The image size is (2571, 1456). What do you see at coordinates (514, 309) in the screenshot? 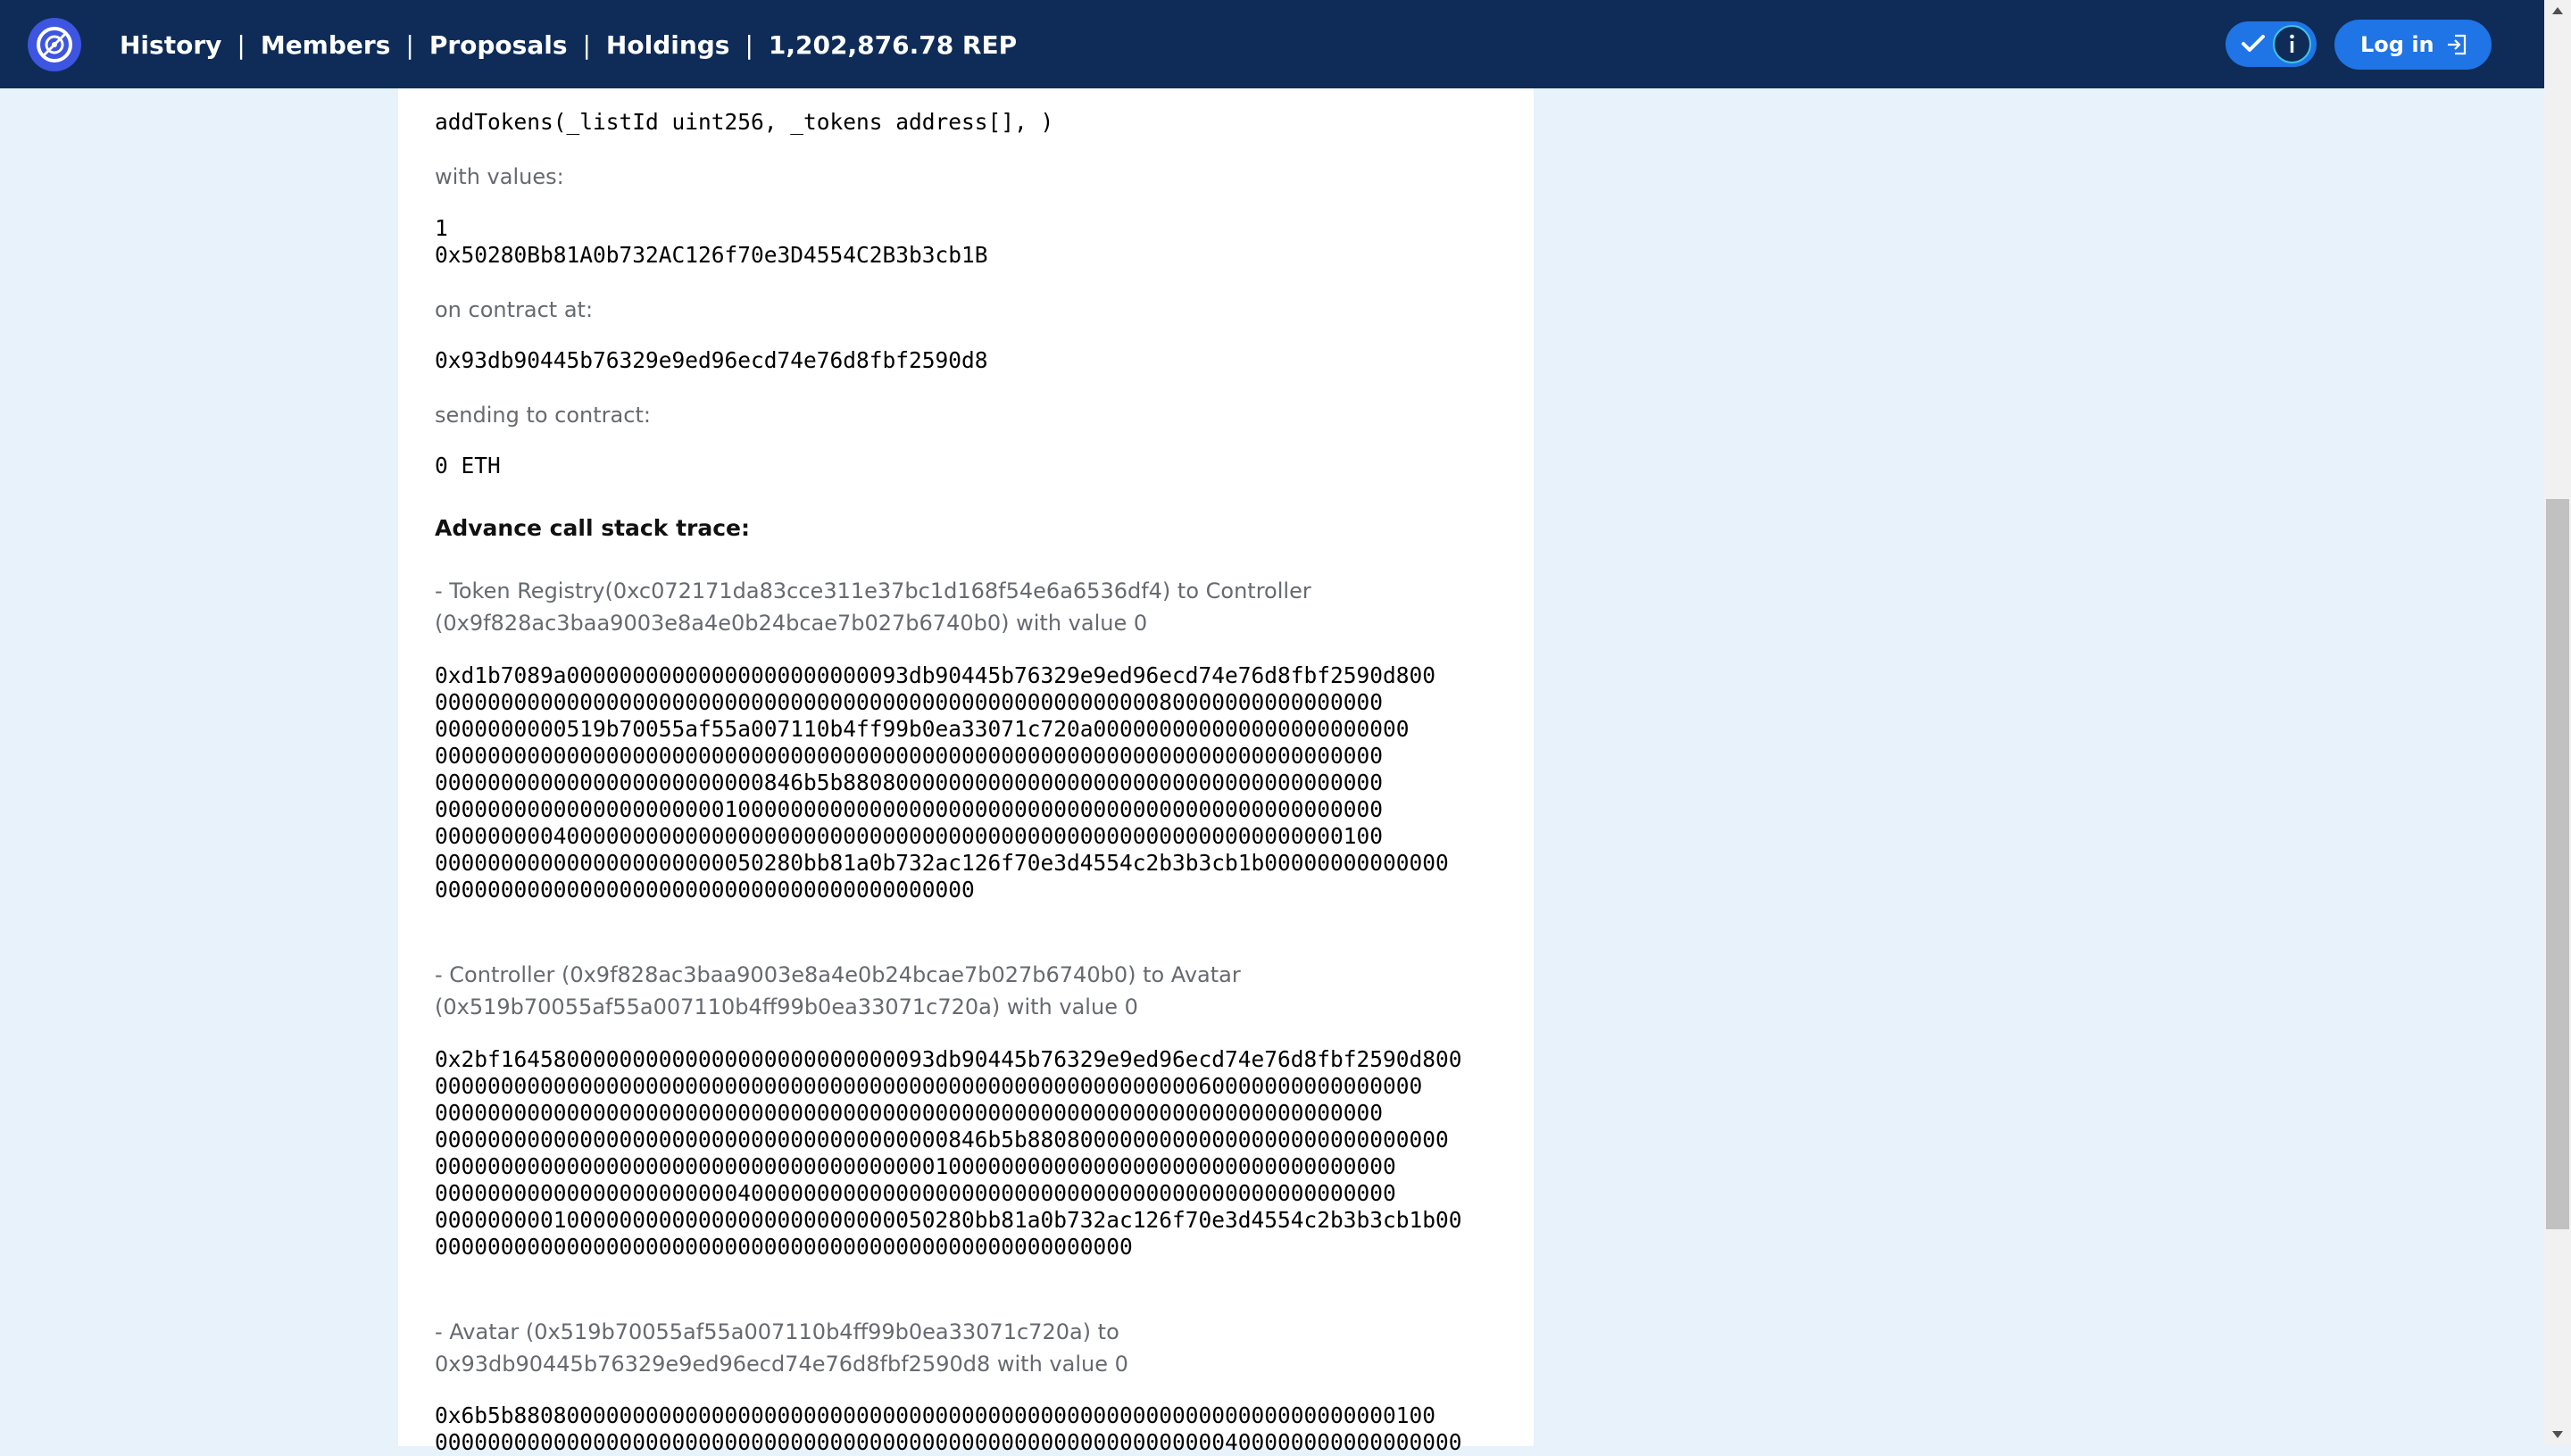
I see `on-contract-label: on contract at:` at bounding box center [514, 309].